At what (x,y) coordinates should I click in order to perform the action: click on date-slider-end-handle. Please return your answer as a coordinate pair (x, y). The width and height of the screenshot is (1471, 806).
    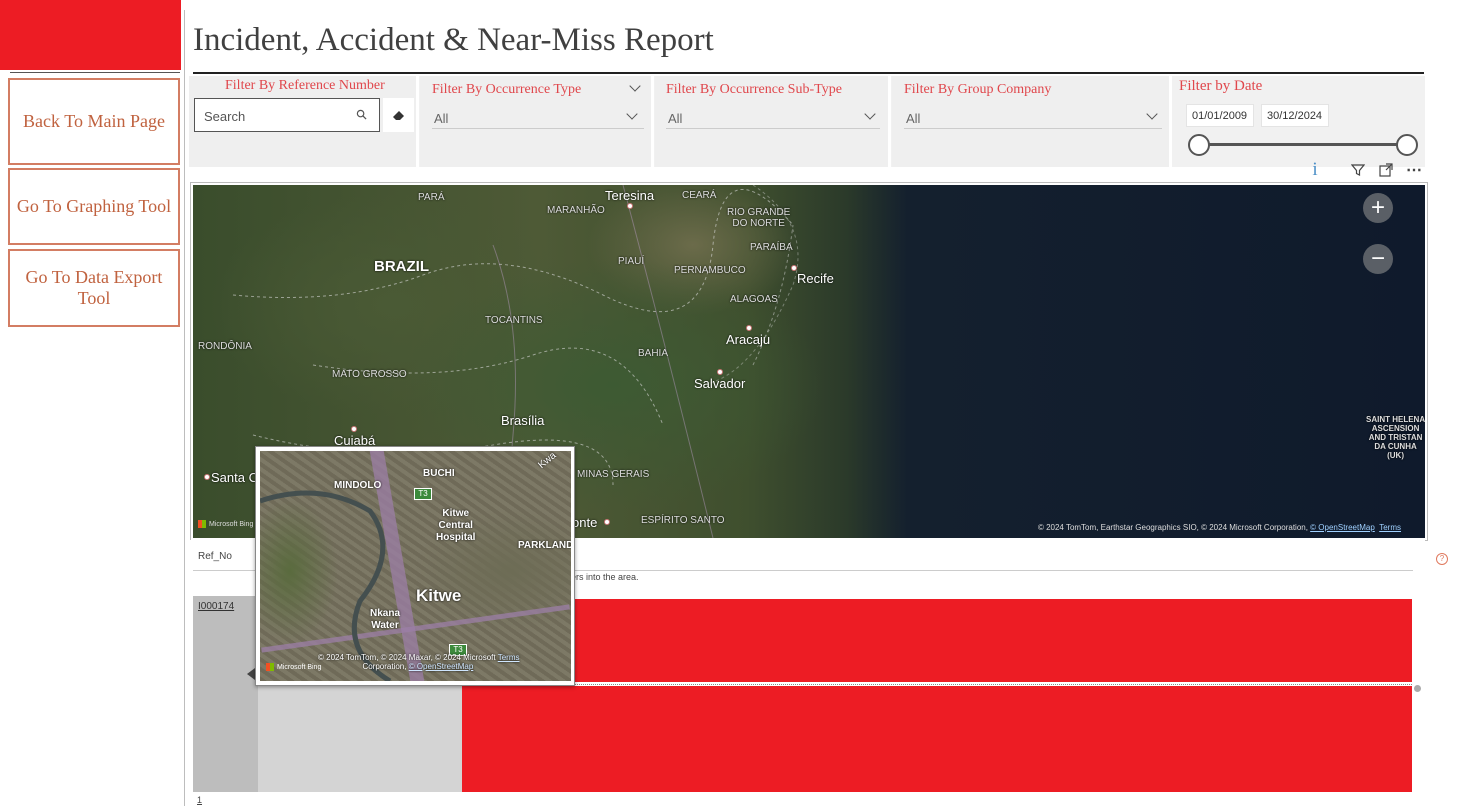
    Looking at the image, I should click on (1407, 145).